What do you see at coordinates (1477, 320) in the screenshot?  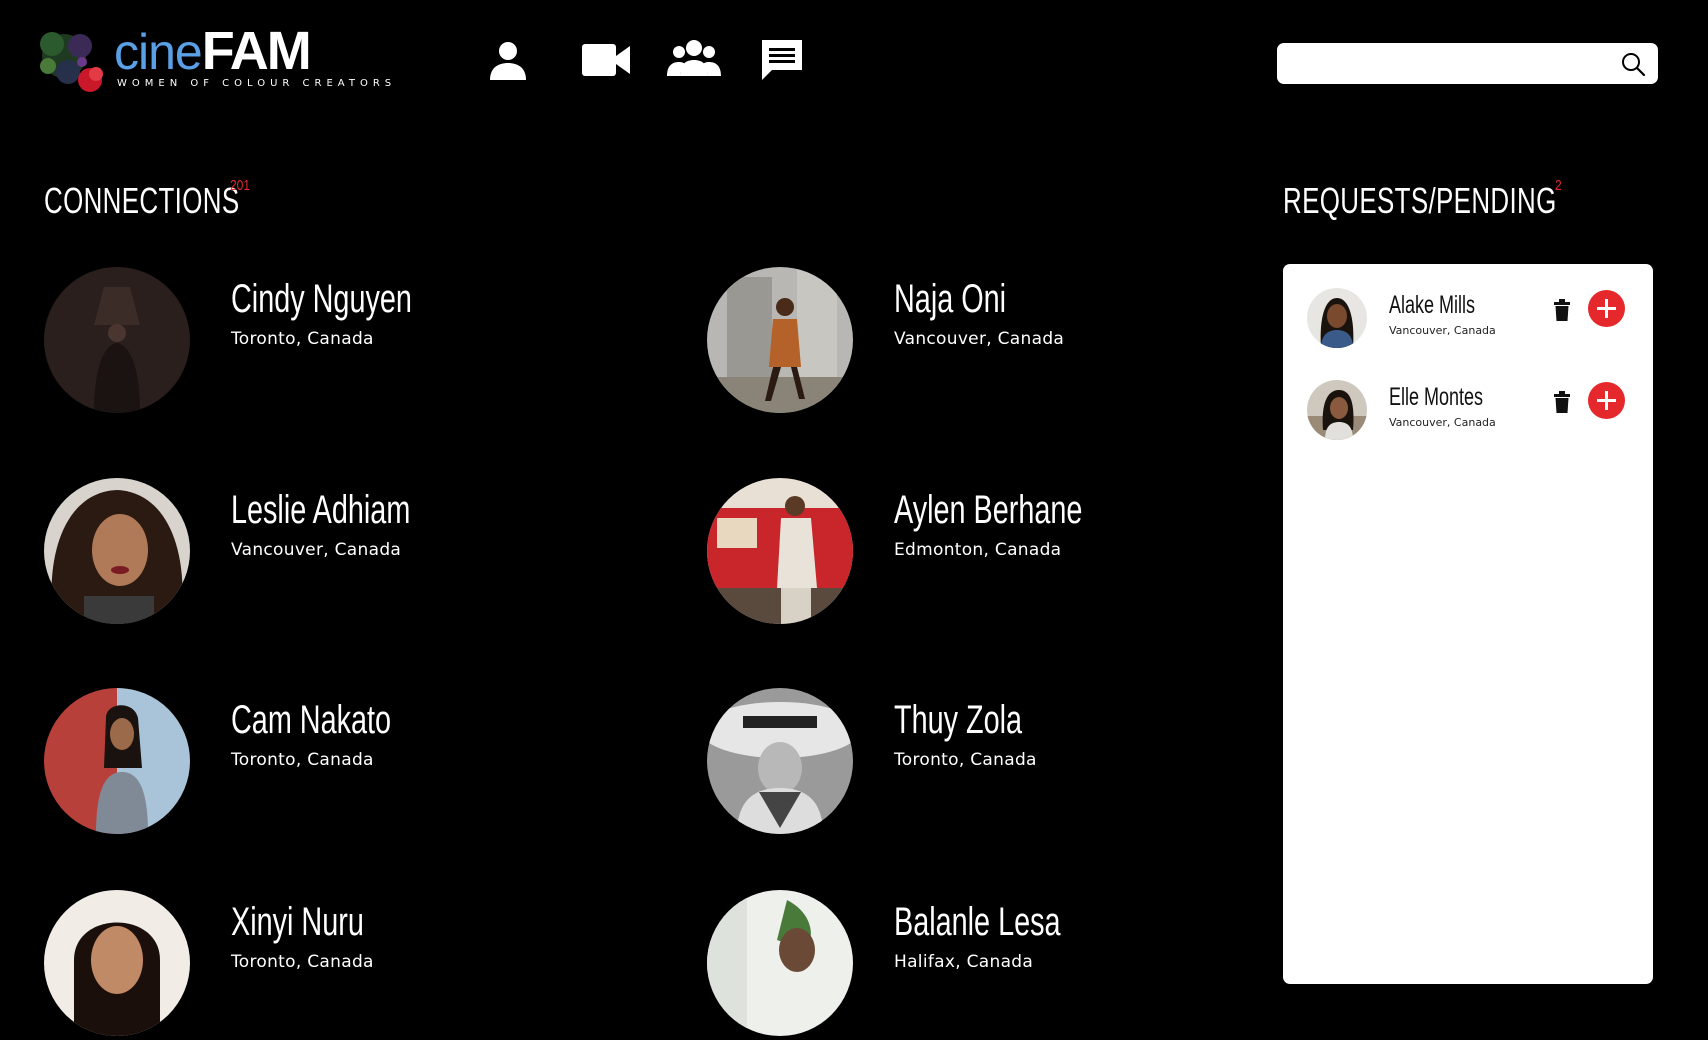 I see `request-item: Alake Mills Vancouver, Canada` at bounding box center [1477, 320].